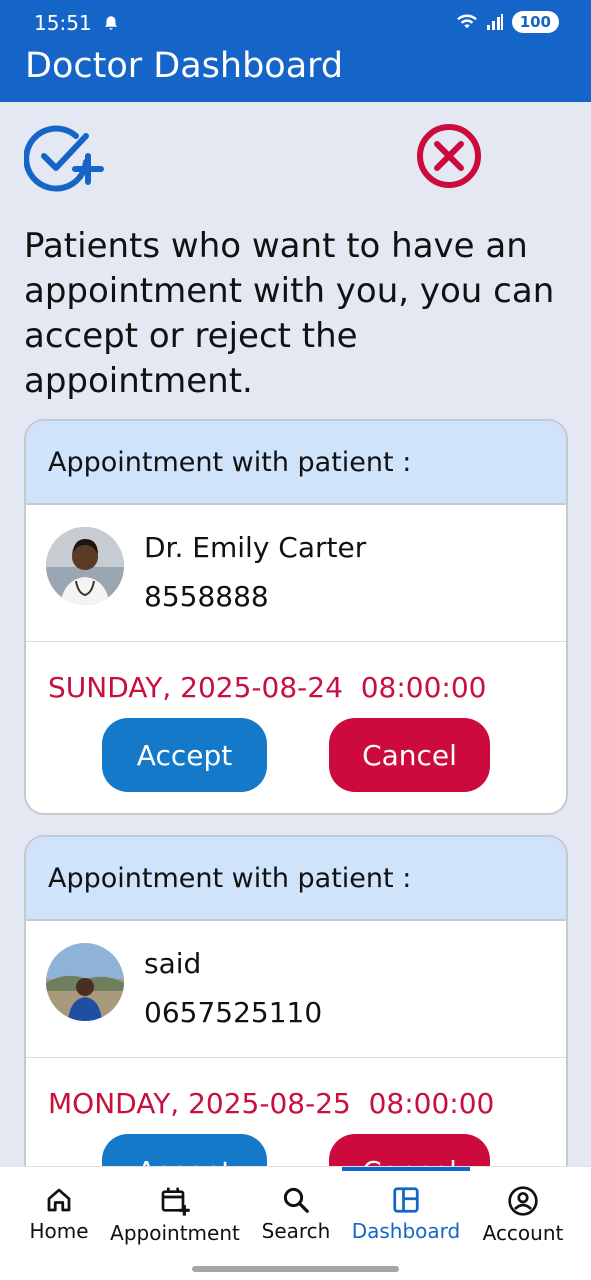 The image size is (591, 1280). What do you see at coordinates (63, 23) in the screenshot?
I see `status-time: 15:51` at bounding box center [63, 23].